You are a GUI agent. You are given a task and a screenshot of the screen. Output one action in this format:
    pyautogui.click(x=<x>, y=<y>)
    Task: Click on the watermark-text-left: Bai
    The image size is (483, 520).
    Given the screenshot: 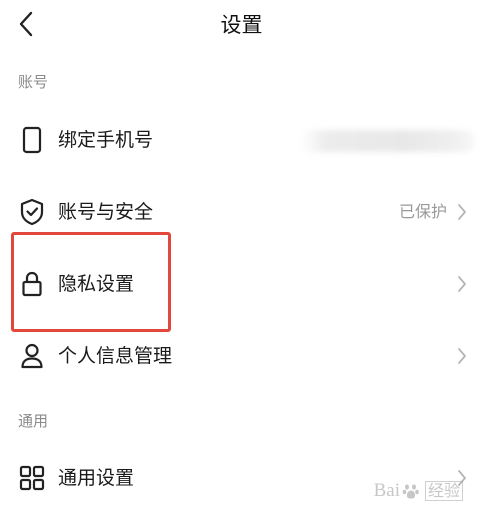 What is the action you would take?
    pyautogui.click(x=386, y=490)
    